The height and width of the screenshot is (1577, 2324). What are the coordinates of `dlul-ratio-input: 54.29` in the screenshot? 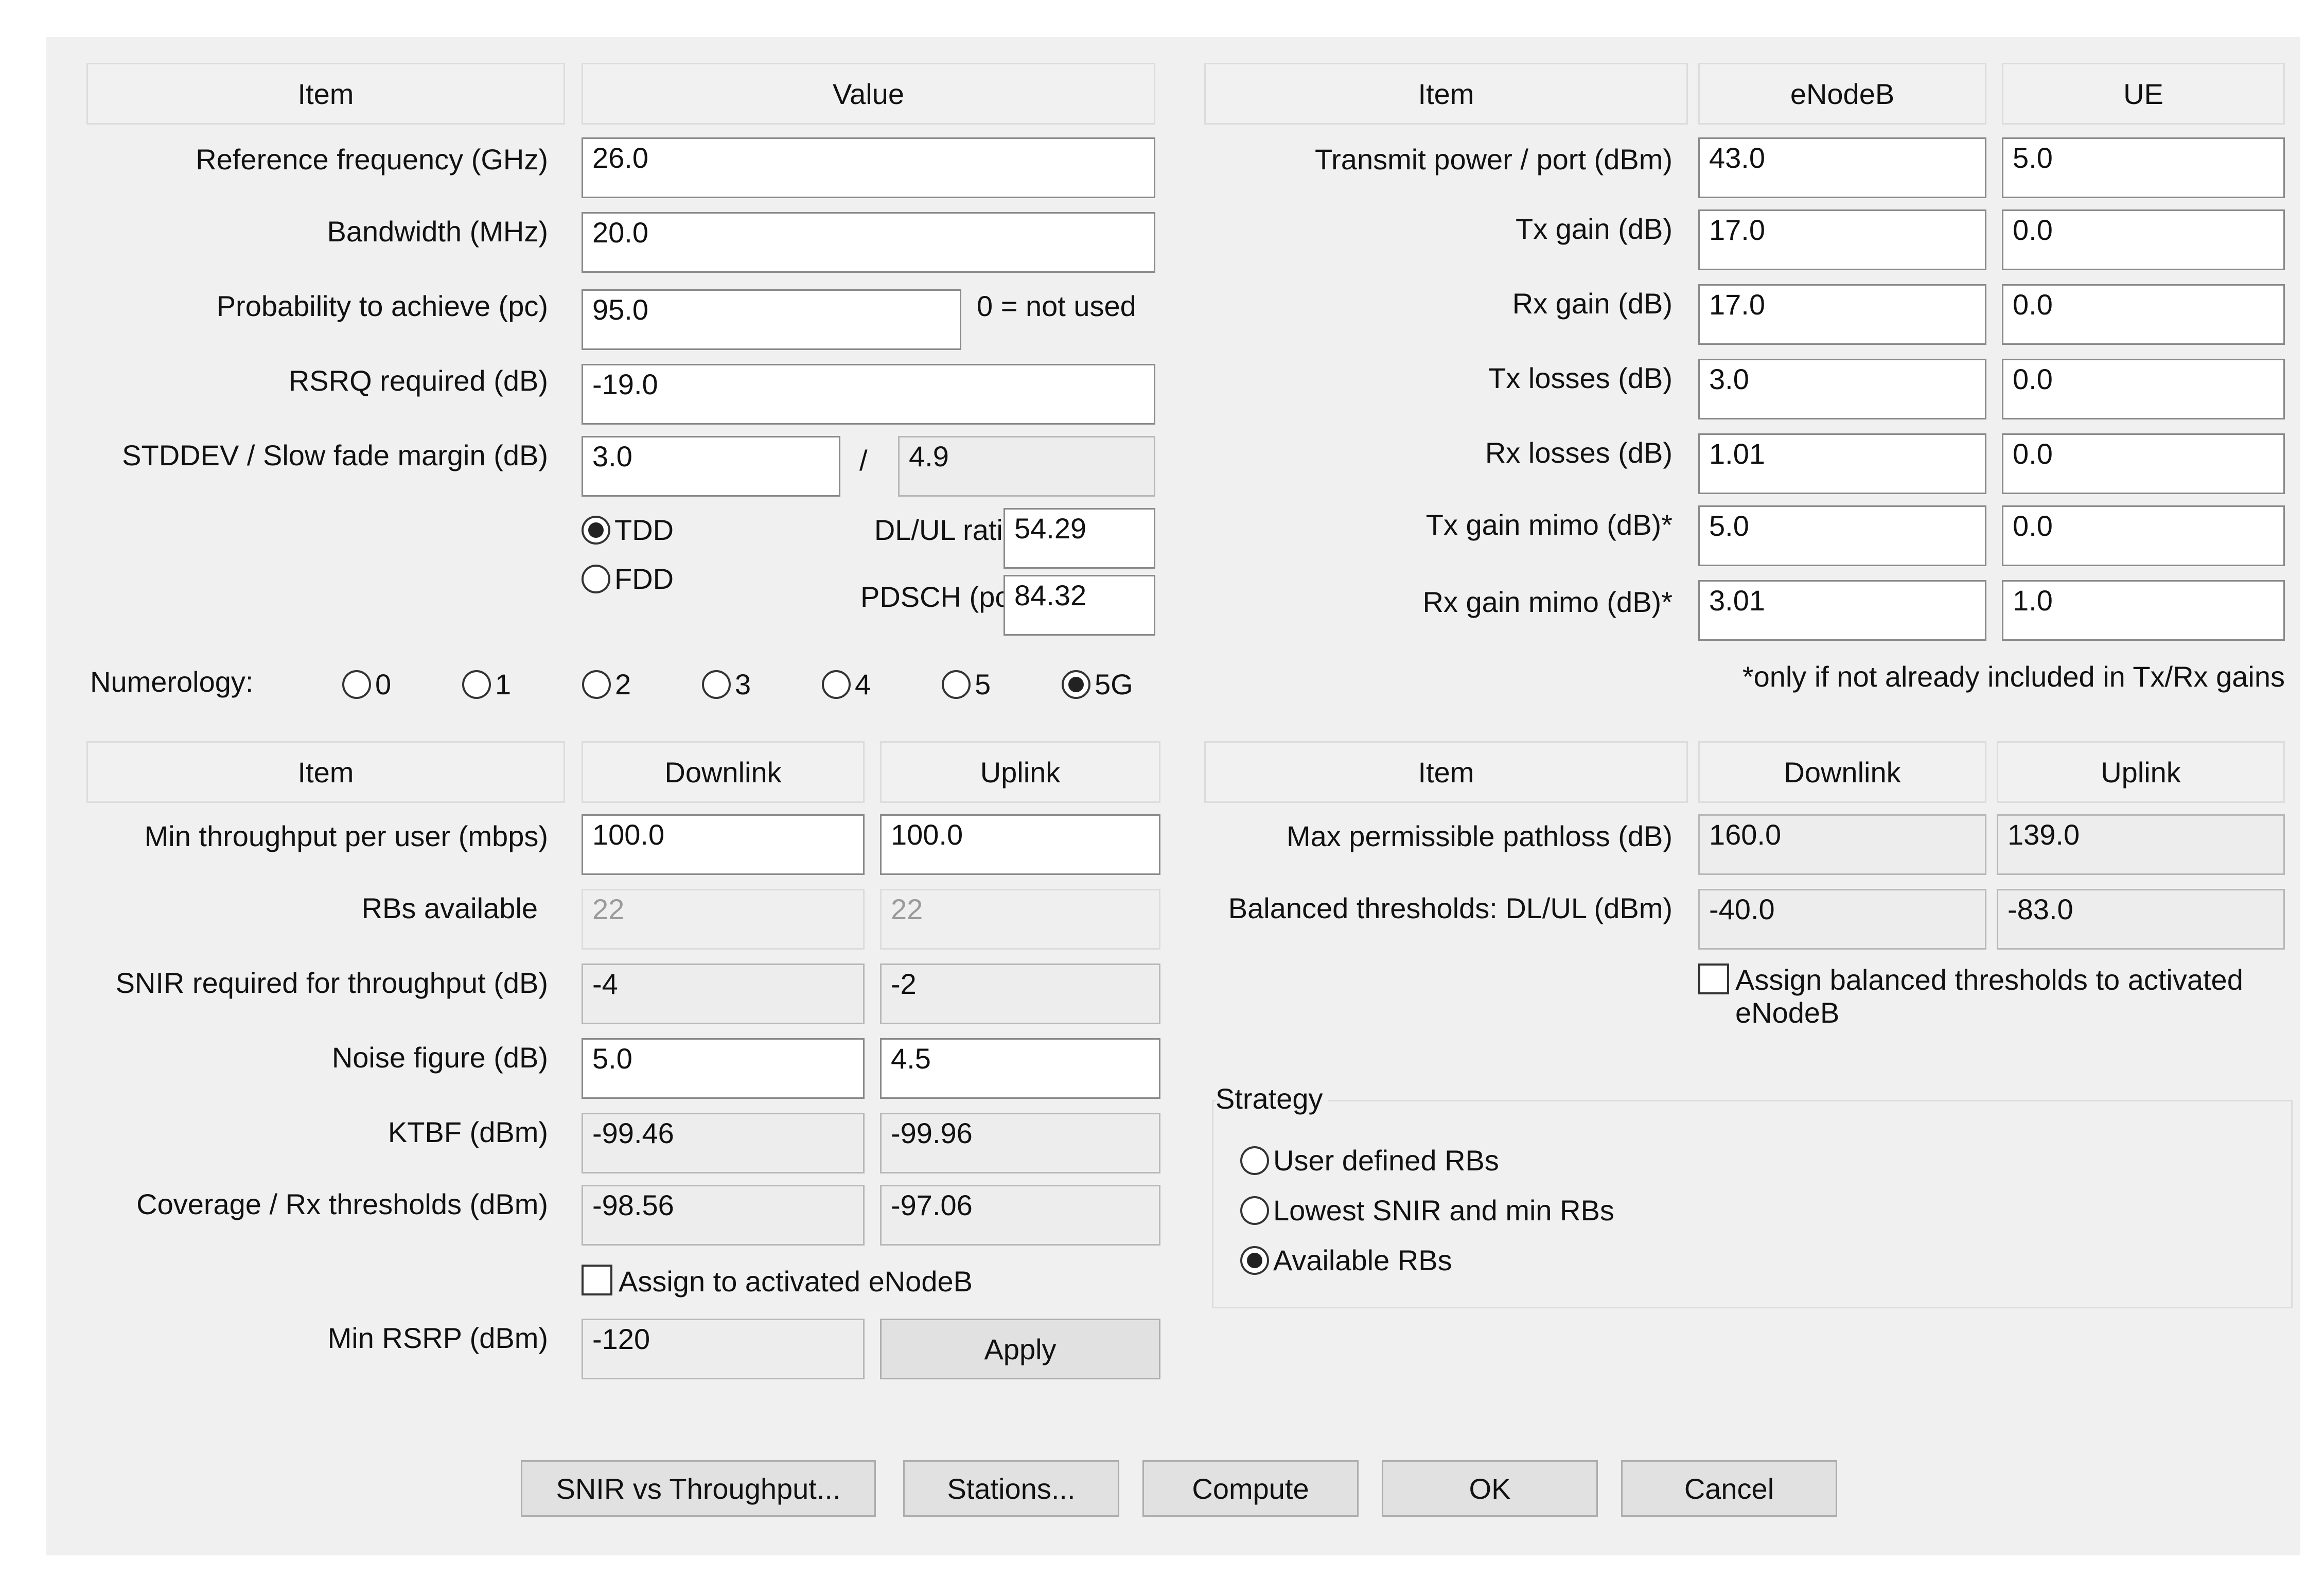 It's located at (1079, 538).